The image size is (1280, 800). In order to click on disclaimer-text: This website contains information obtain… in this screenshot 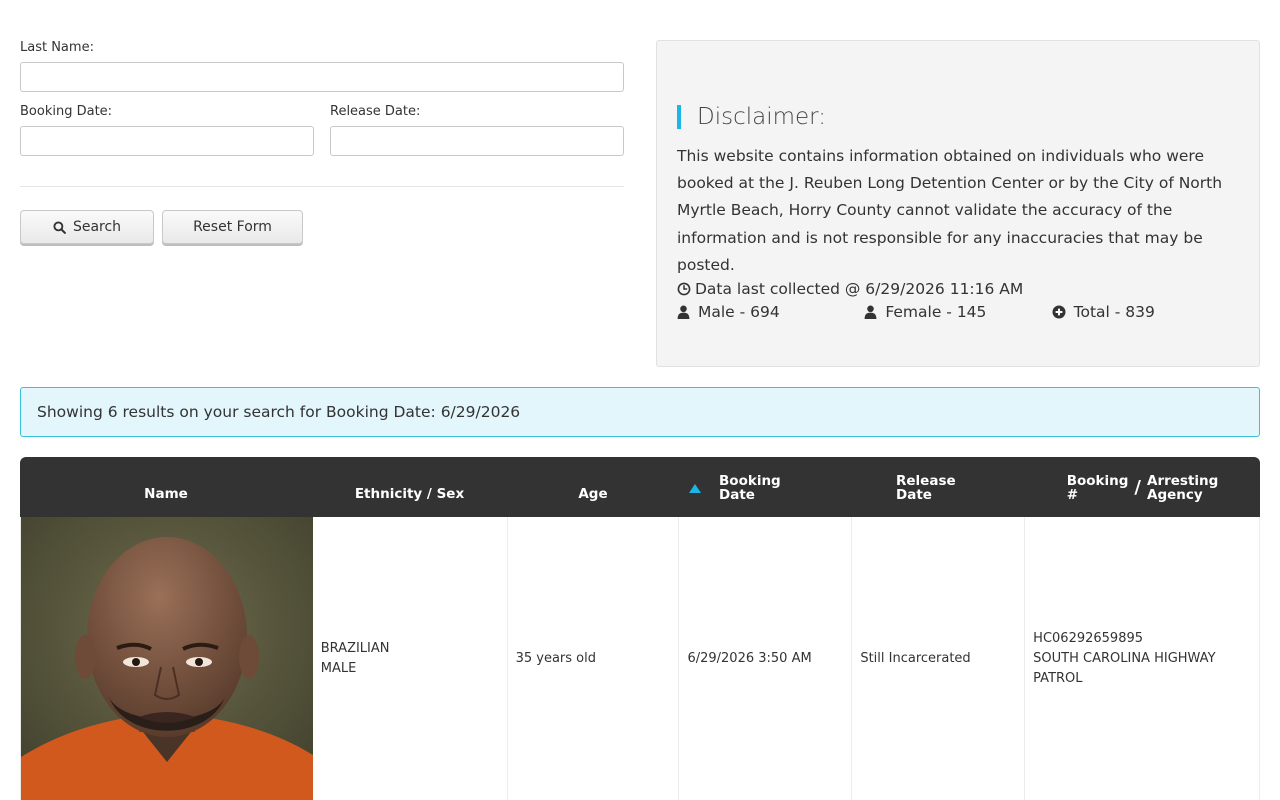, I will do `click(950, 210)`.